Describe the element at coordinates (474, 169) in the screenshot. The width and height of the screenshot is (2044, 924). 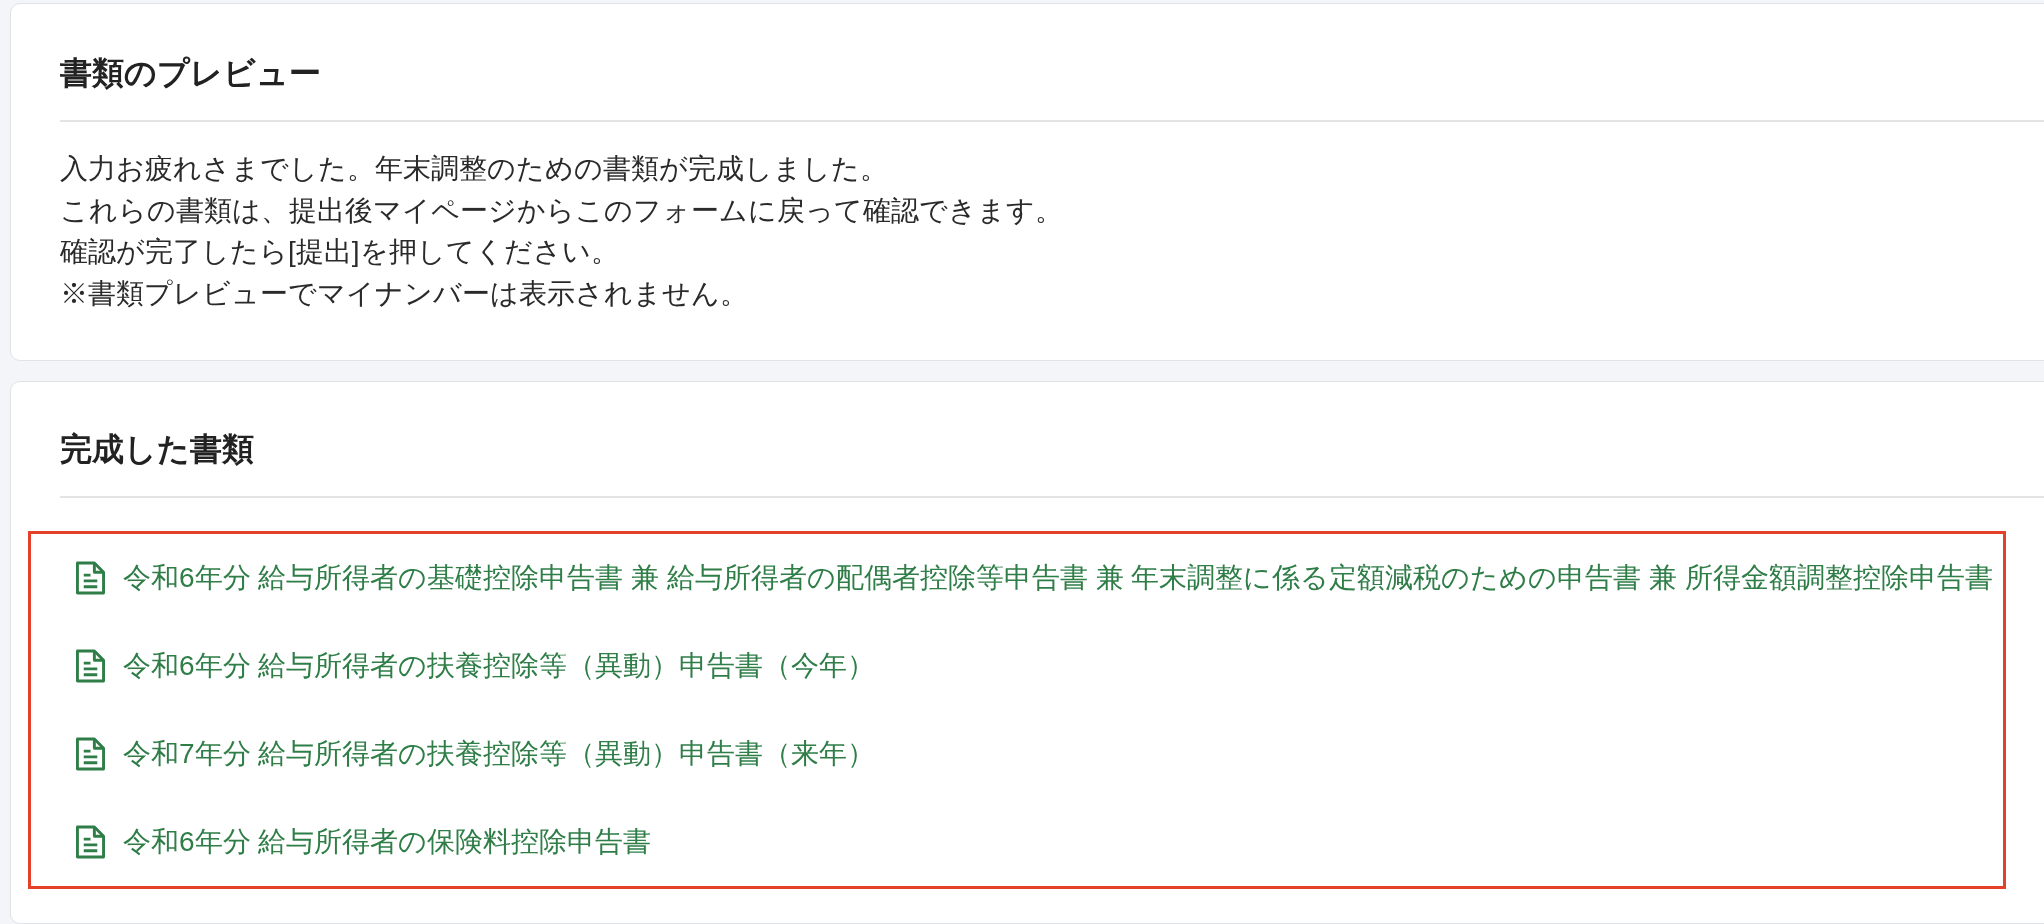
I see `message-line: 入力お疲れさまでした。年末調整のための書類が完成しました。` at that location.